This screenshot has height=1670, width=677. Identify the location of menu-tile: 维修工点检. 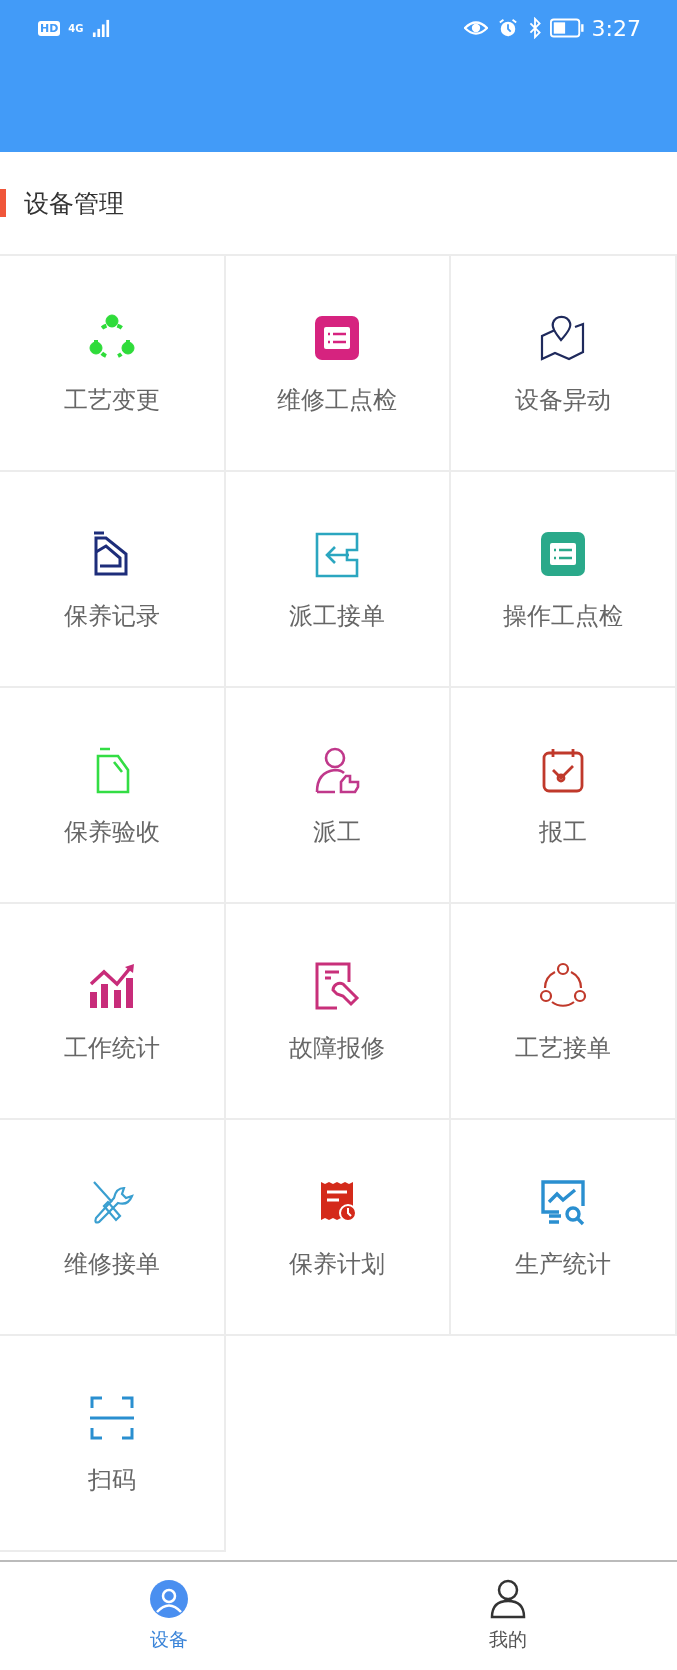
(338, 364).